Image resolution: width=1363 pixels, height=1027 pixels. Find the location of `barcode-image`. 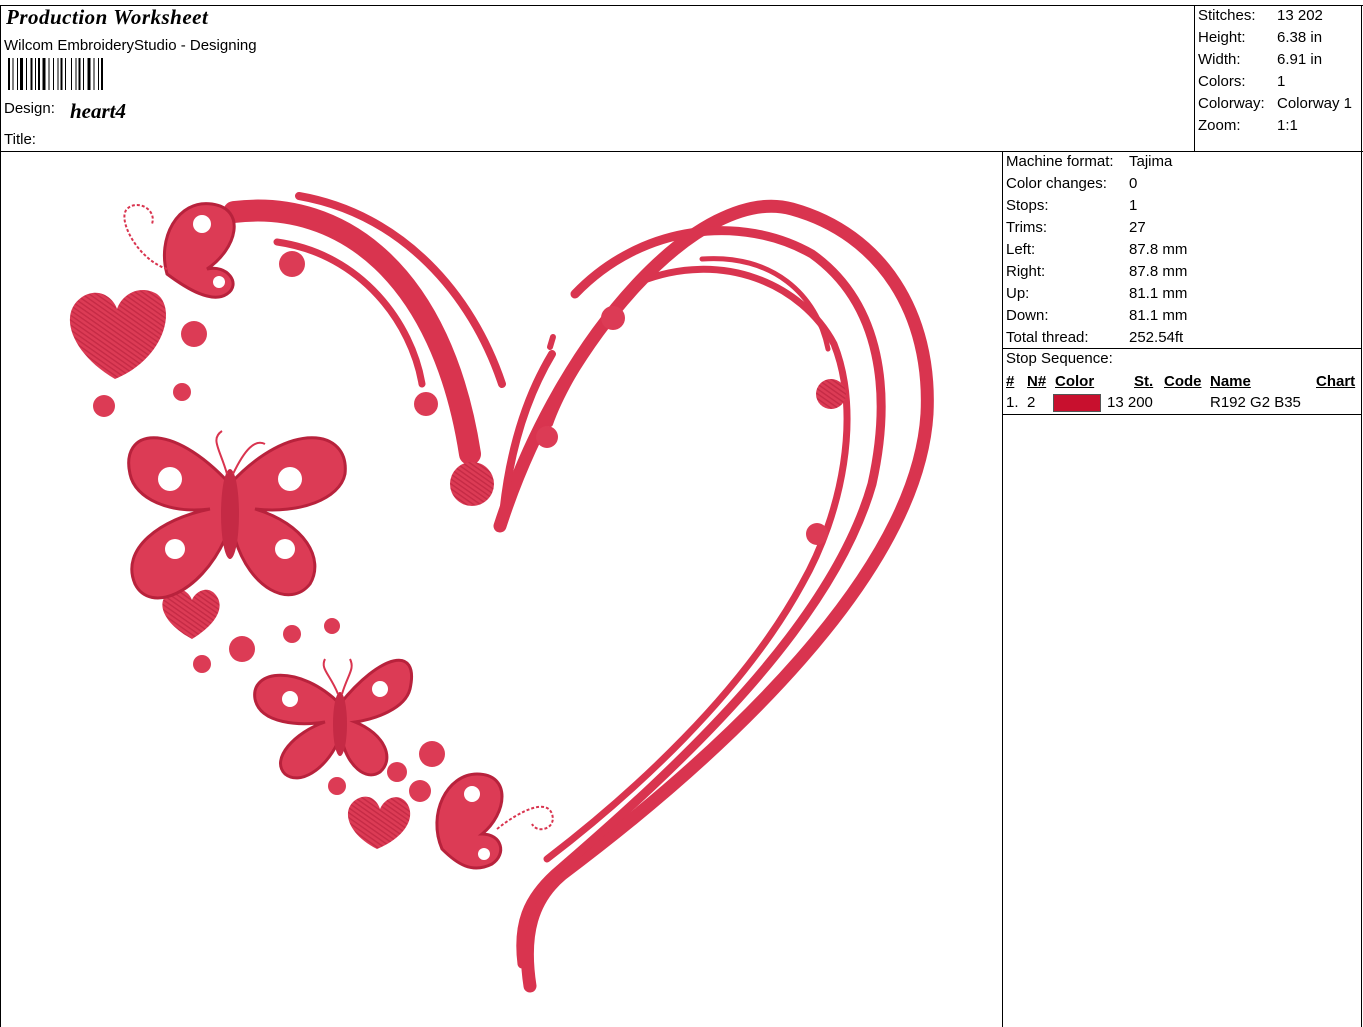

barcode-image is located at coordinates (55, 74).